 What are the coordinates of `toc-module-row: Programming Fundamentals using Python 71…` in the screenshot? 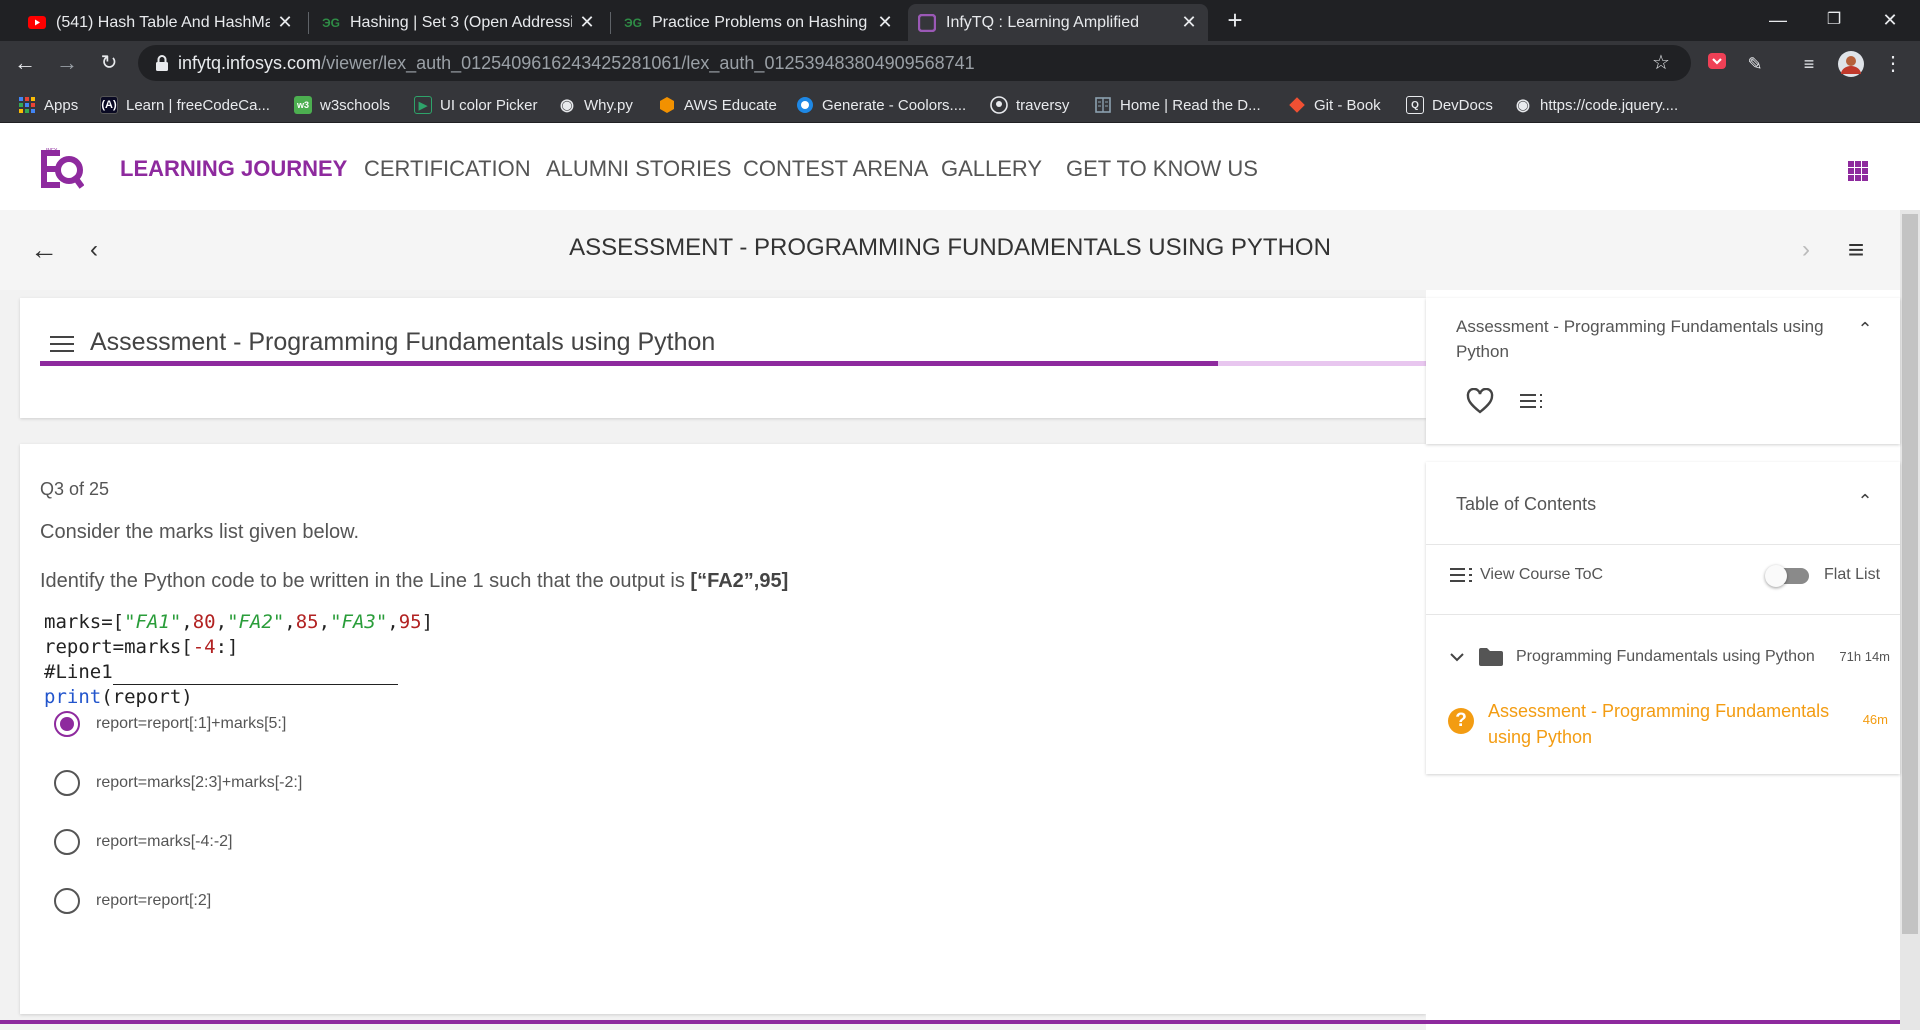 It's located at (1670, 657).